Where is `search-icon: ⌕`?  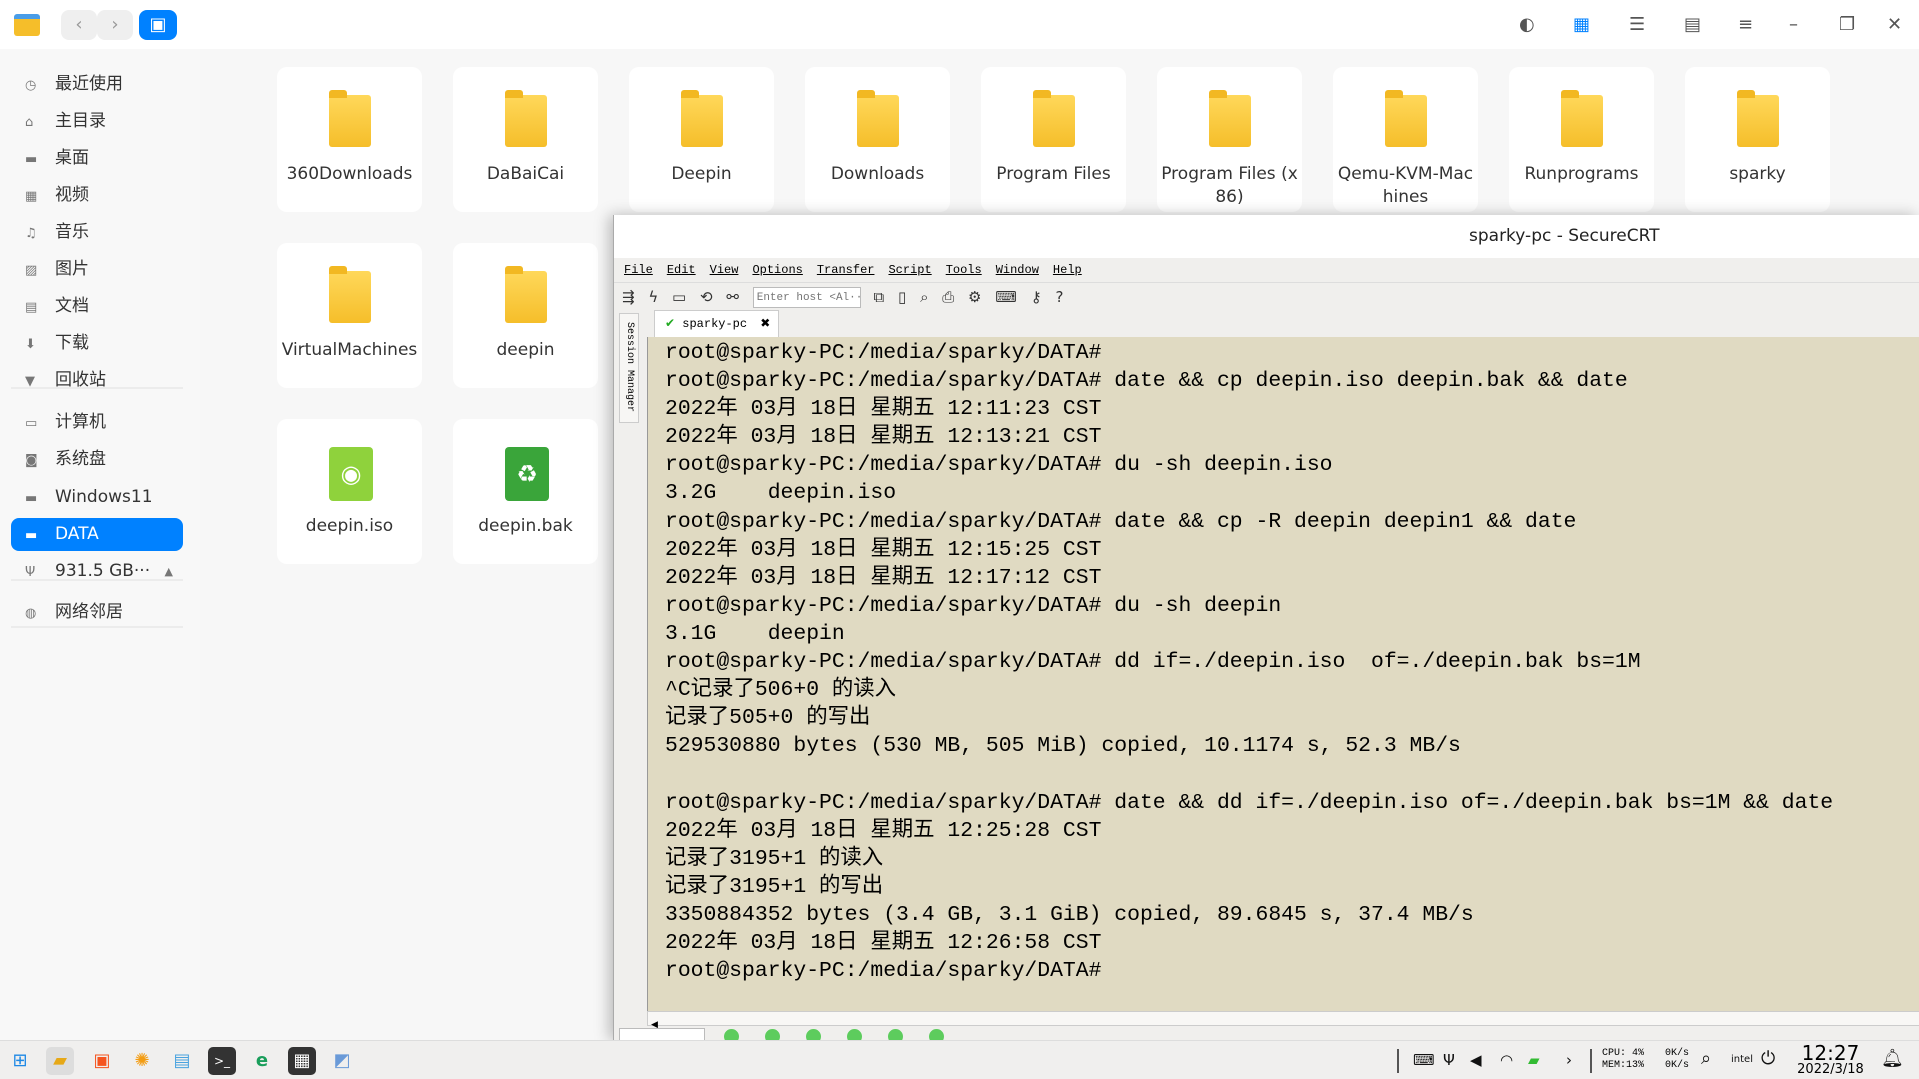 search-icon: ⌕ is located at coordinates (1706, 1058).